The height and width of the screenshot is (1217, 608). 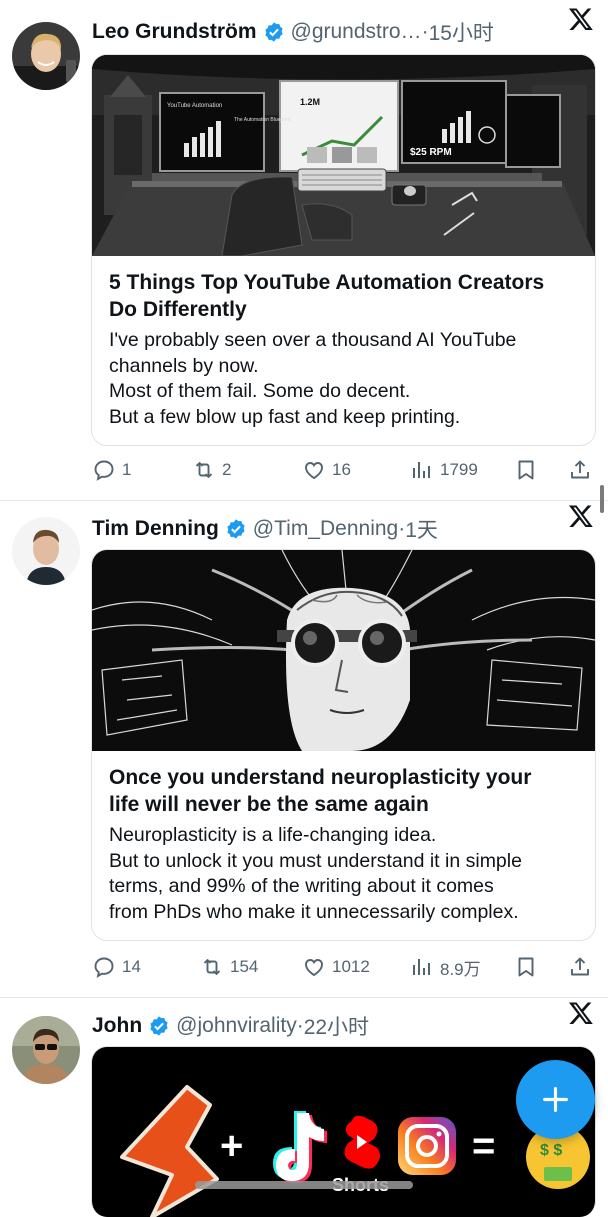 What do you see at coordinates (602, 499) in the screenshot?
I see `scroll-indicator` at bounding box center [602, 499].